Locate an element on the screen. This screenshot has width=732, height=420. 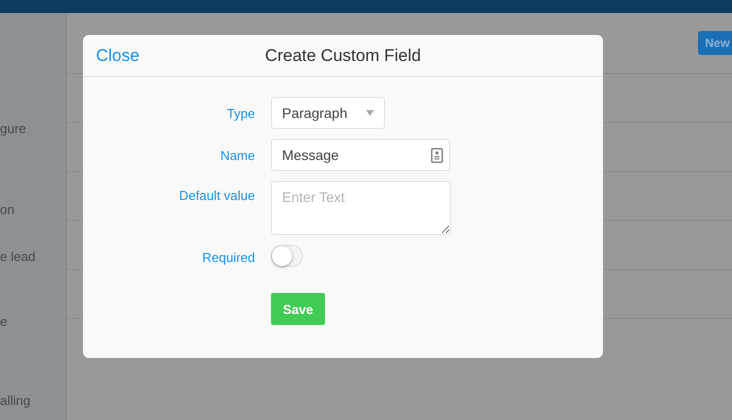
contact-card-icon is located at coordinates (437, 155).